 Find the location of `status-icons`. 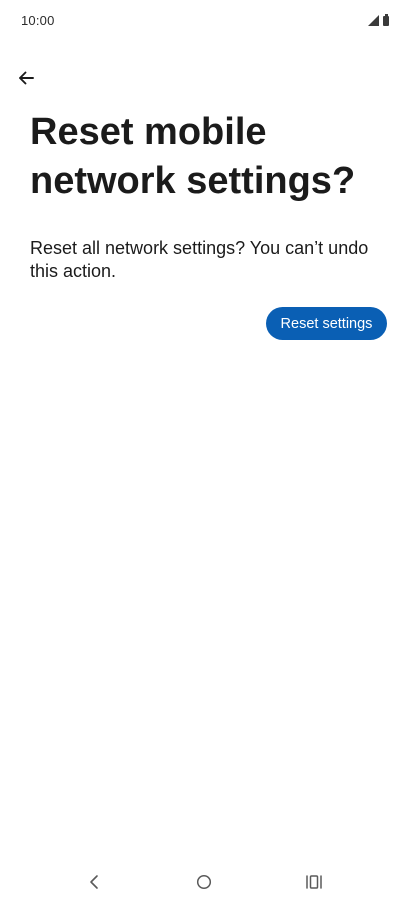

status-icons is located at coordinates (378, 20).